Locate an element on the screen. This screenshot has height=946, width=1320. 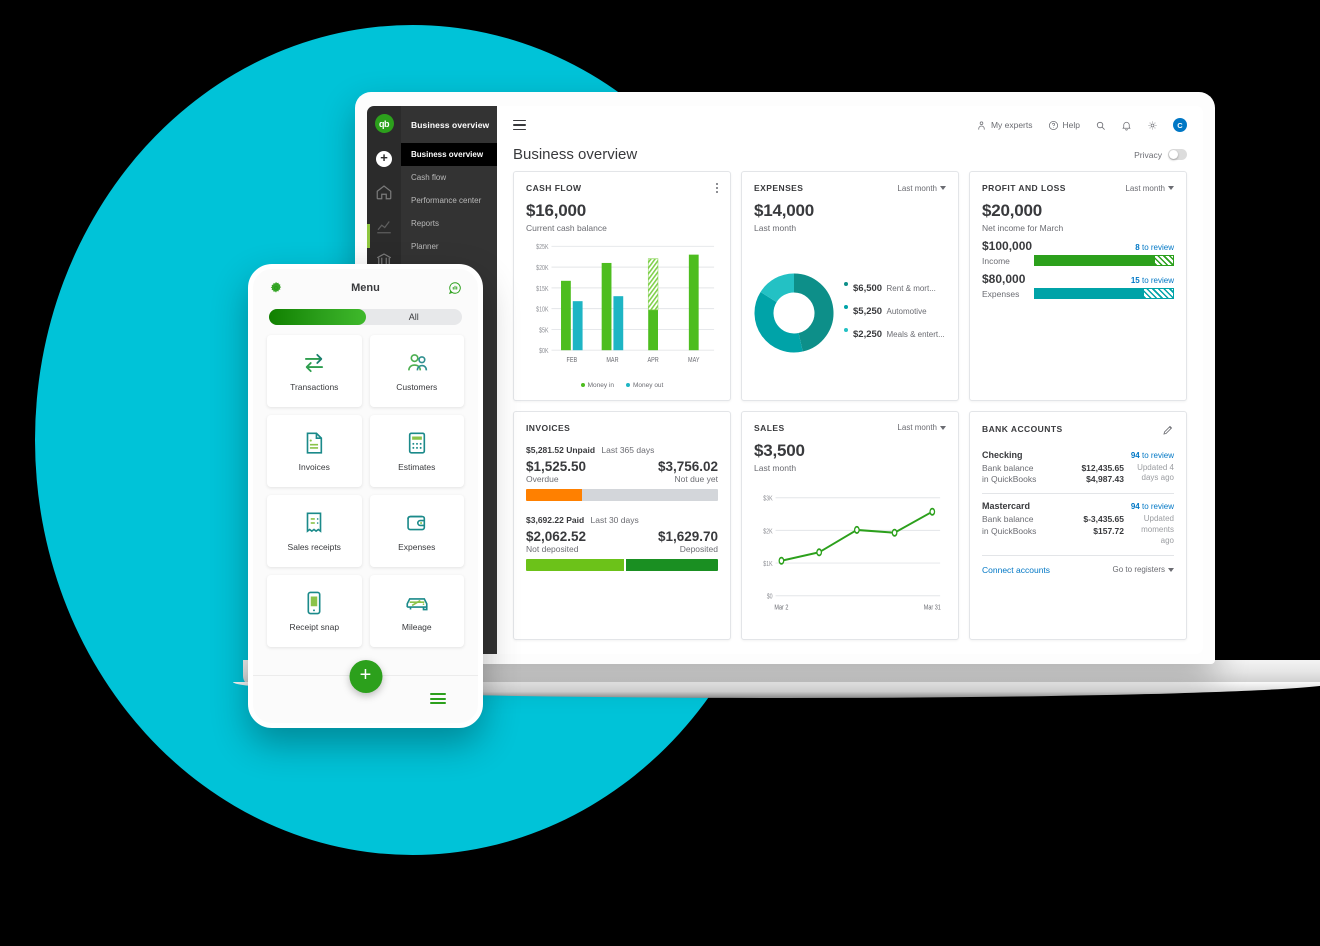
expenses-review-count: 15 is located at coordinates (1135, 280).